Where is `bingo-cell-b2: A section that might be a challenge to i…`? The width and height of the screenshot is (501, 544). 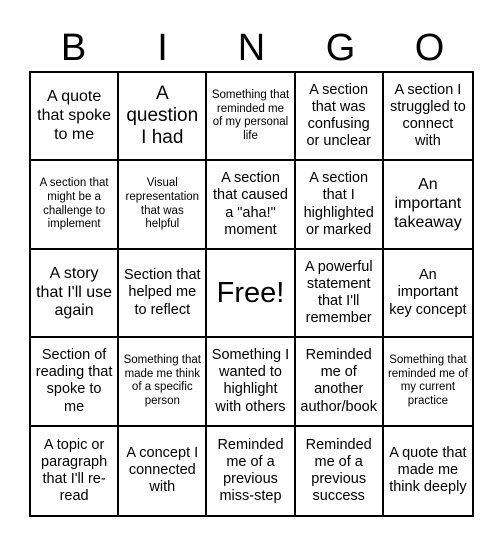 bingo-cell-b2: A section that might be a challenge to i… is located at coordinates (75, 205).